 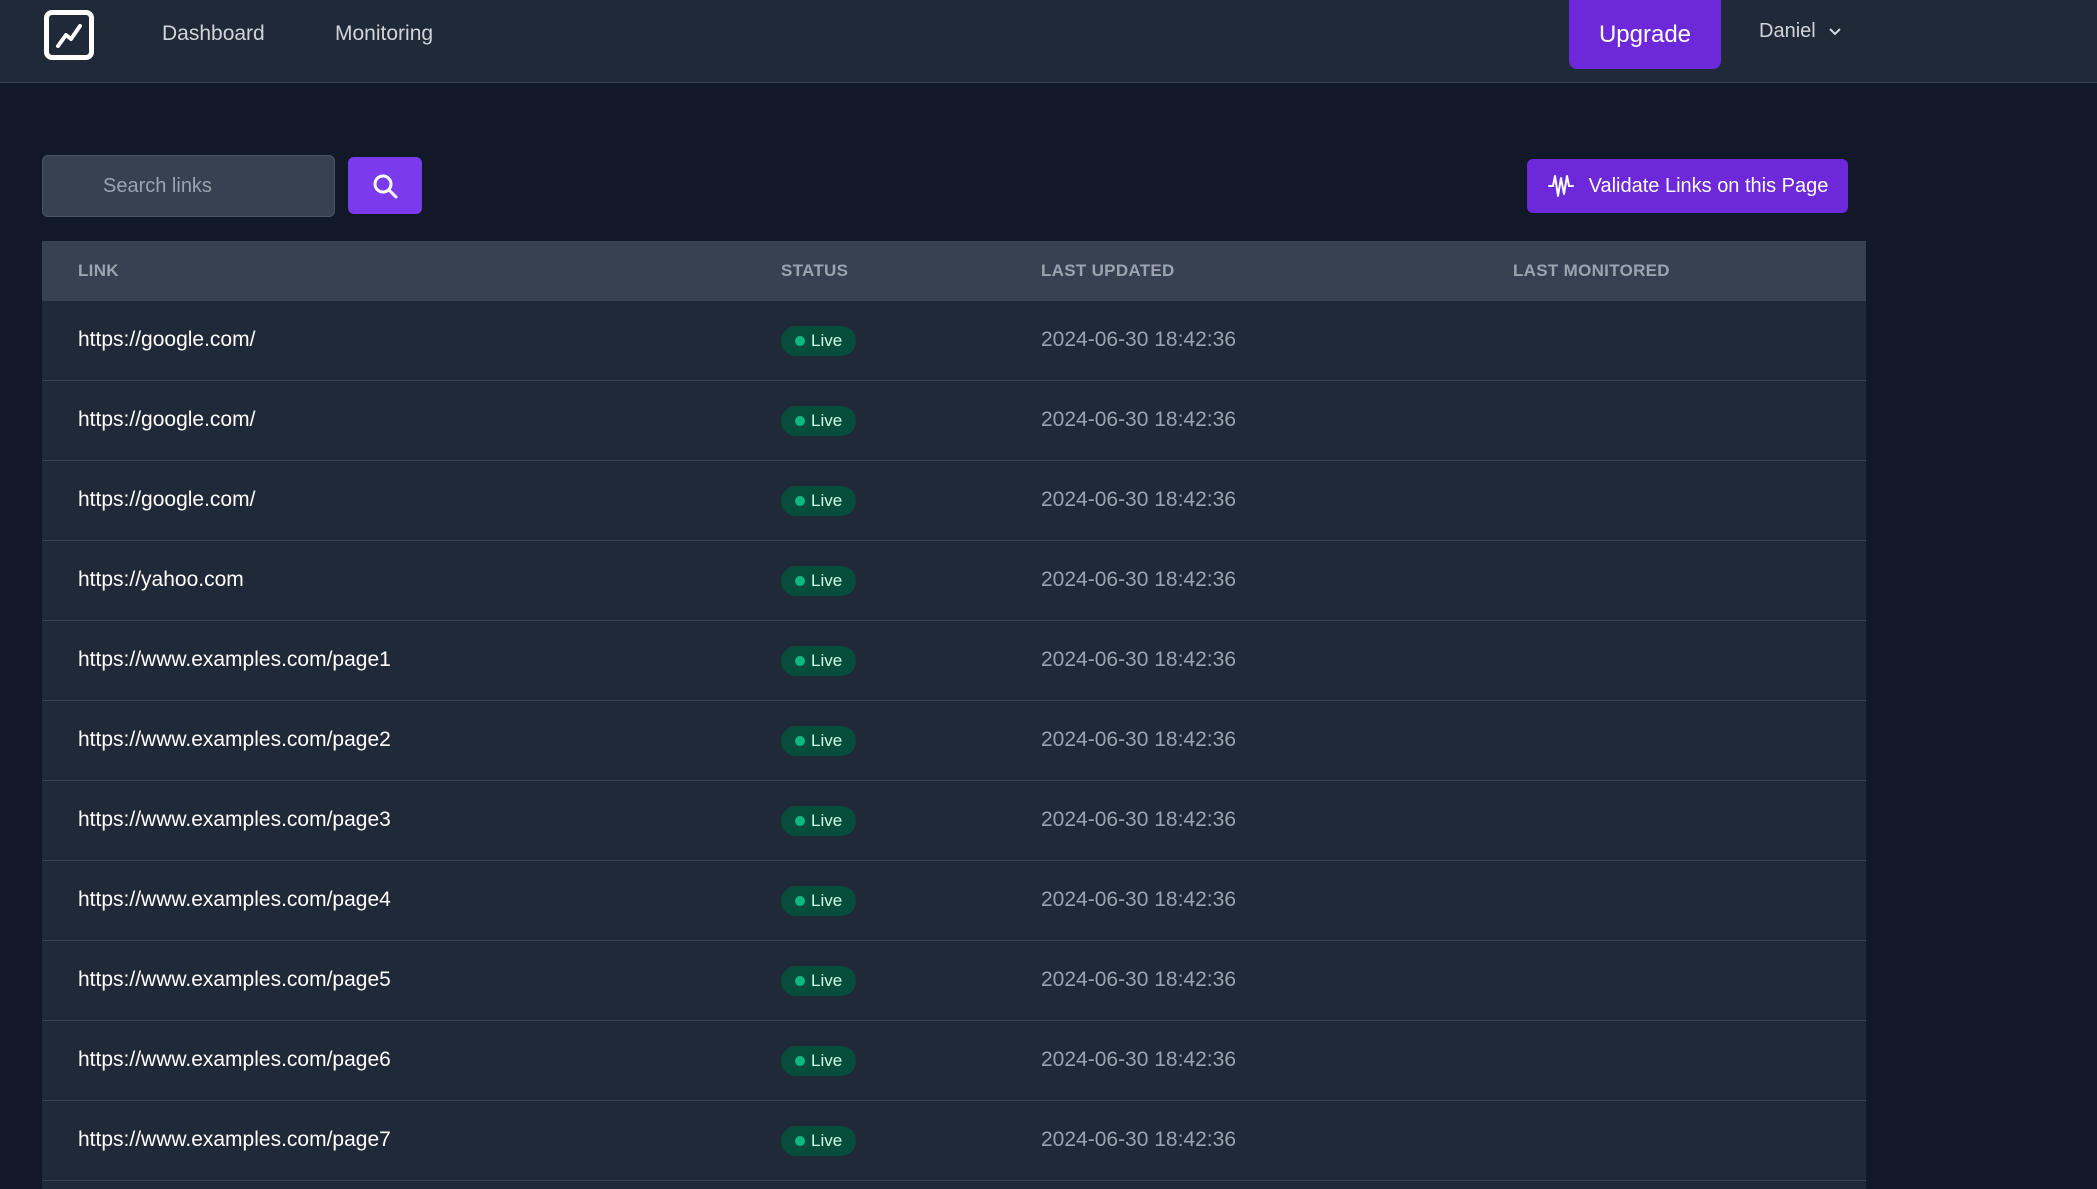 What do you see at coordinates (234, 740) in the screenshot?
I see `link-url: https://www.examples.com/page2` at bounding box center [234, 740].